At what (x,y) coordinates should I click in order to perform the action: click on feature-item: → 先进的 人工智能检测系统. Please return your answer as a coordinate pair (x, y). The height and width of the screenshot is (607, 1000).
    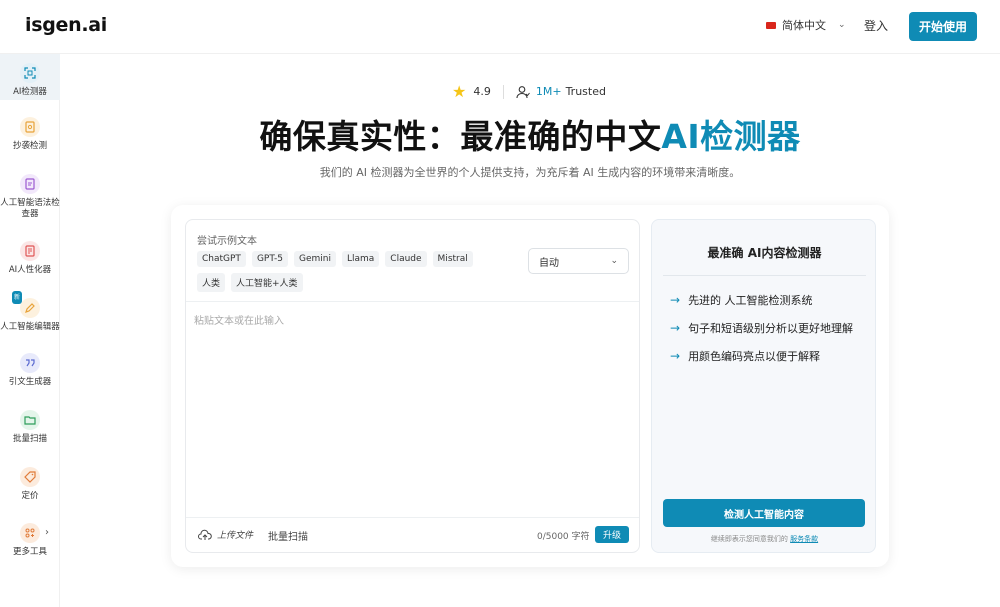
    Looking at the image, I should click on (741, 300).